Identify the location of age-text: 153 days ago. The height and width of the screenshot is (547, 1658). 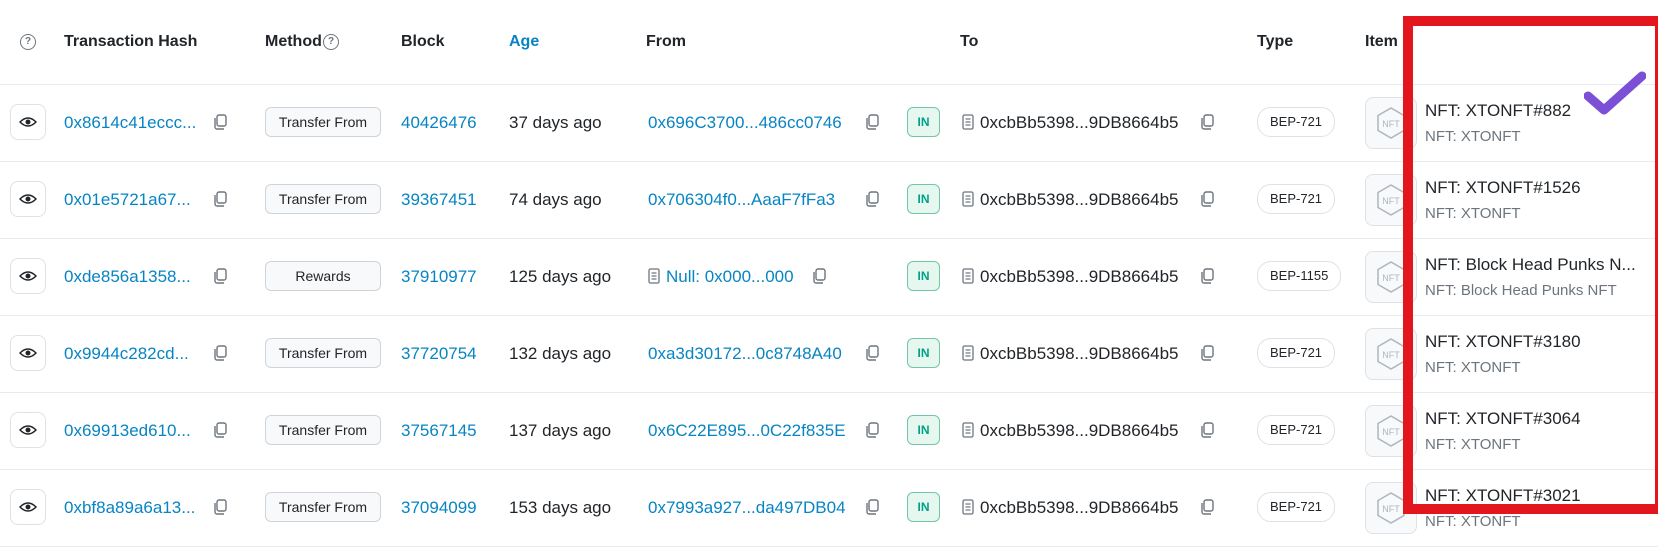
(560, 507).